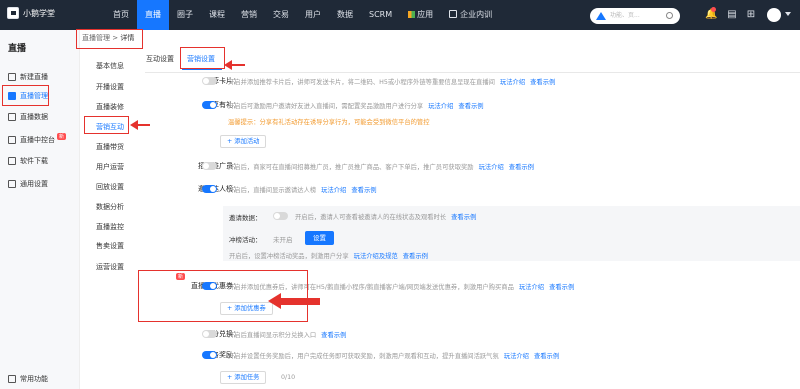  Describe the element at coordinates (12, 76) in the screenshot. I see `plus-doc-icon` at that location.